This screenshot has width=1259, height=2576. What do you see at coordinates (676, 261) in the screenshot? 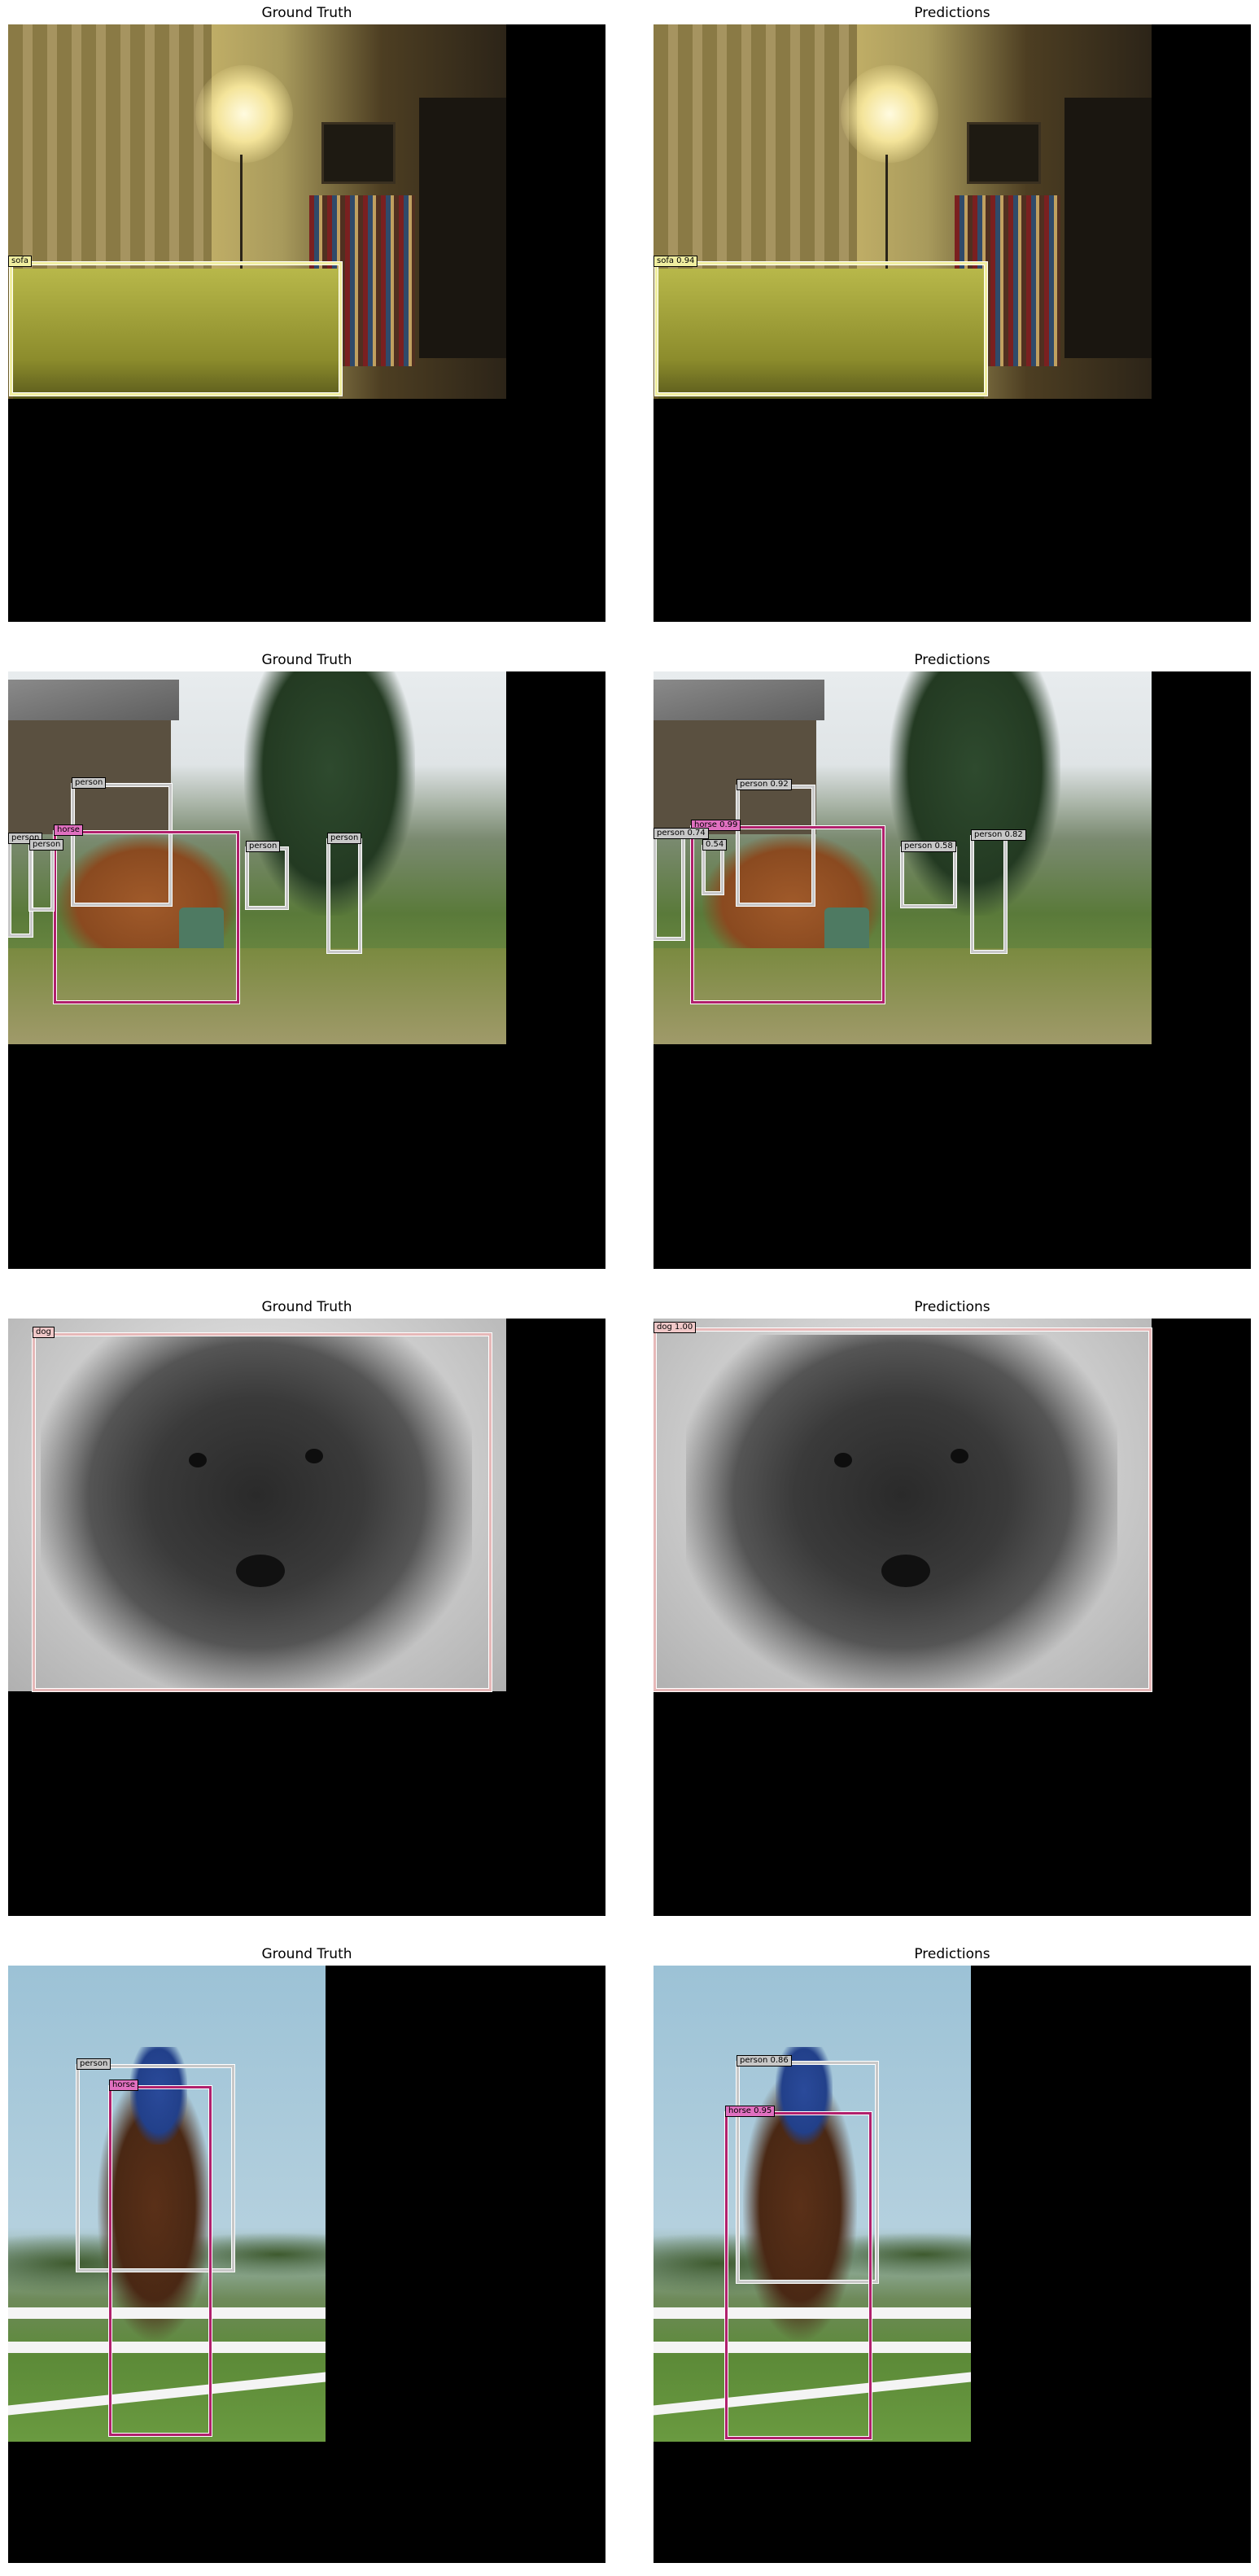
I see `label-sofa: sofa 0.94` at bounding box center [676, 261].